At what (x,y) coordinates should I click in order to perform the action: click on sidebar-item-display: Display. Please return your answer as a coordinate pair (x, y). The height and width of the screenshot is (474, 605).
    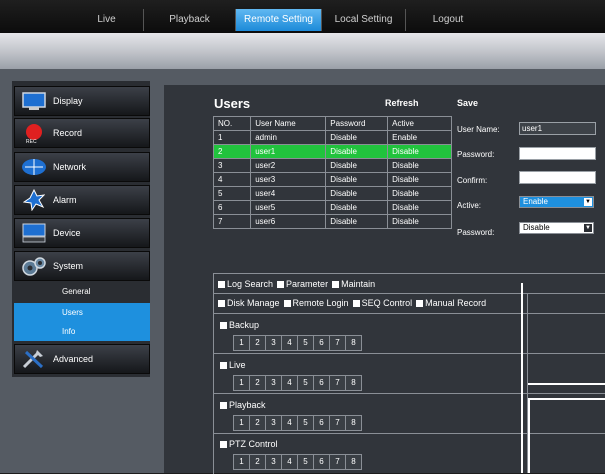
    Looking at the image, I should click on (82, 101).